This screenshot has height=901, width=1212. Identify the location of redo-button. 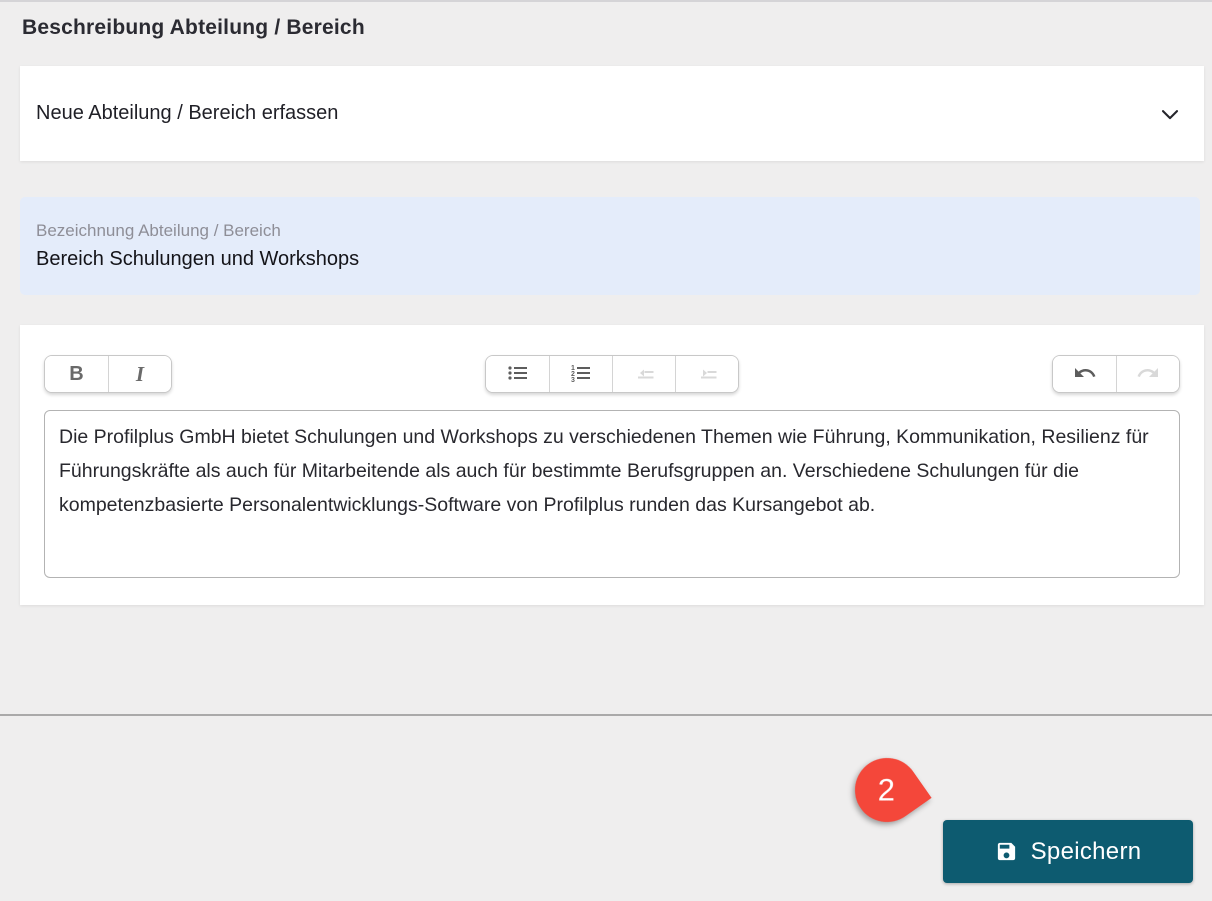
(1147, 374).